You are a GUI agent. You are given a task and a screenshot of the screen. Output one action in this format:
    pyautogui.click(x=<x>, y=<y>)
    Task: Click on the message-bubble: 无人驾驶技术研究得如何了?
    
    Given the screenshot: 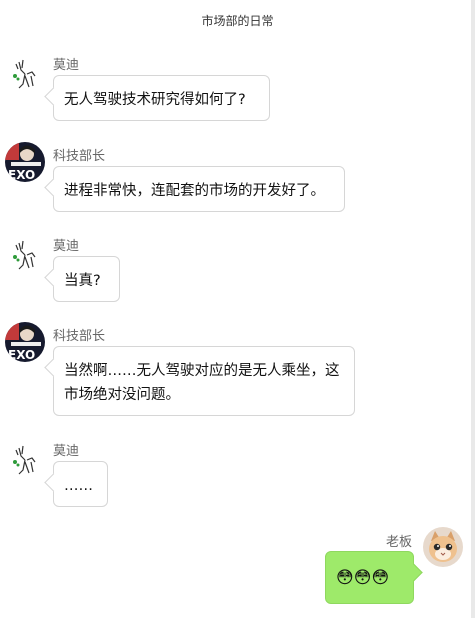 What is the action you would take?
    pyautogui.click(x=161, y=98)
    